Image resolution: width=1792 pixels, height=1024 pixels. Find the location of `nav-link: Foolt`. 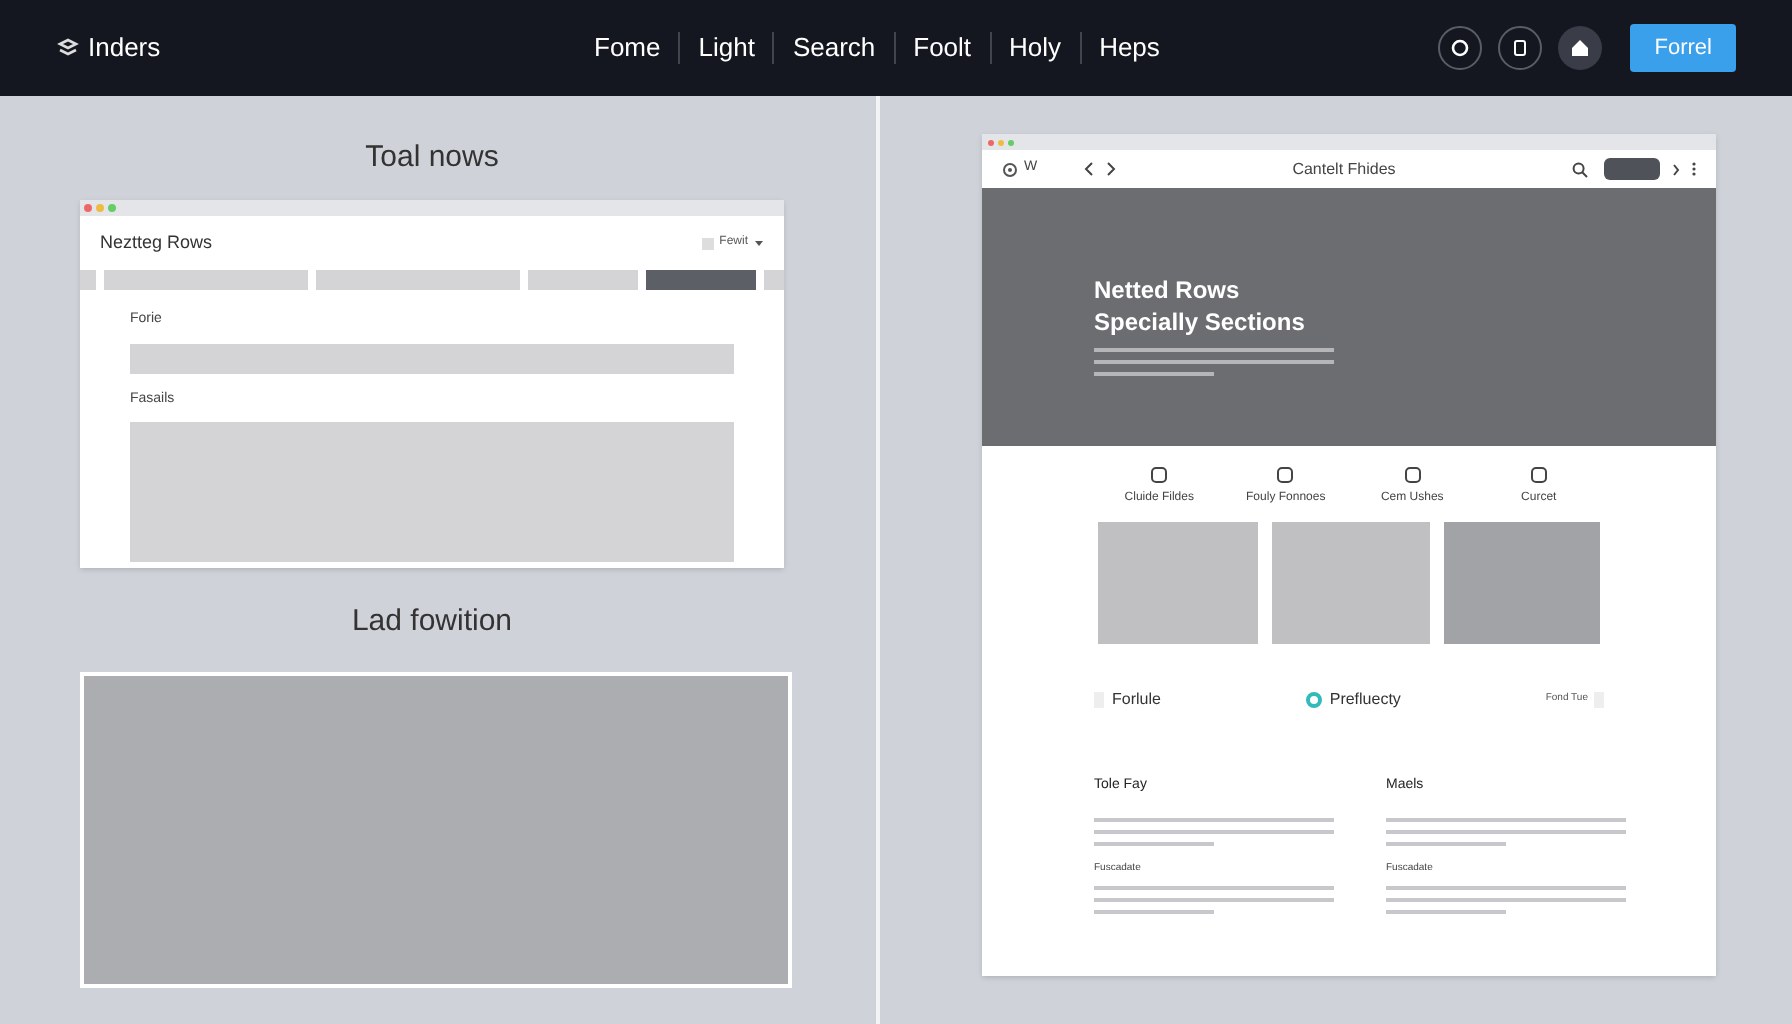

nav-link: Foolt is located at coordinates (942, 48).